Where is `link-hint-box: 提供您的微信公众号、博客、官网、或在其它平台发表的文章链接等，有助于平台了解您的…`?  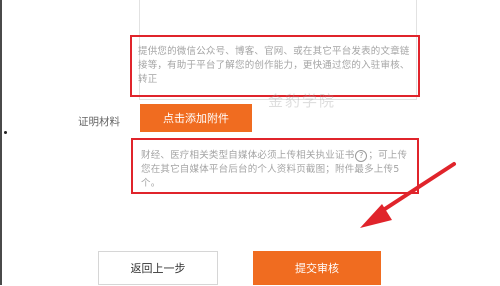 link-hint-box: 提供您的微信公众号、博客、官网、或在其它平台发表的文章链接等，有助于平台了解您的… is located at coordinates (275, 66).